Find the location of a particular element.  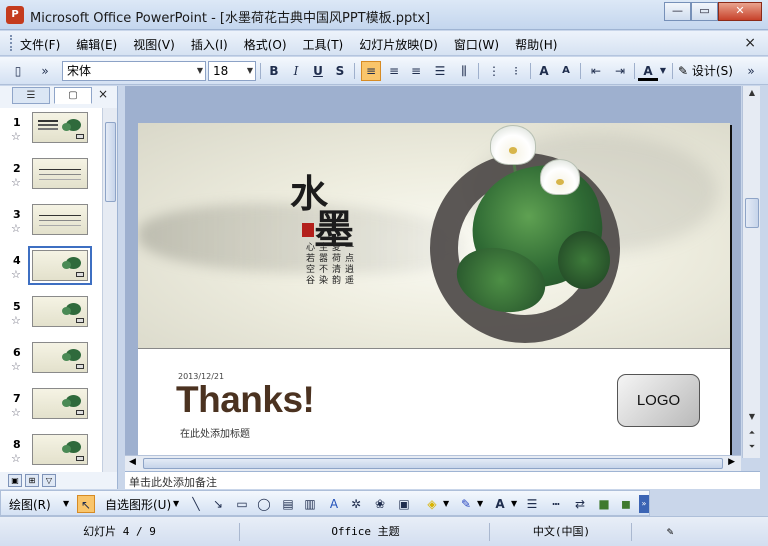

slide-thumbnail-row: 3 ☆ is located at coordinates (51, 224).